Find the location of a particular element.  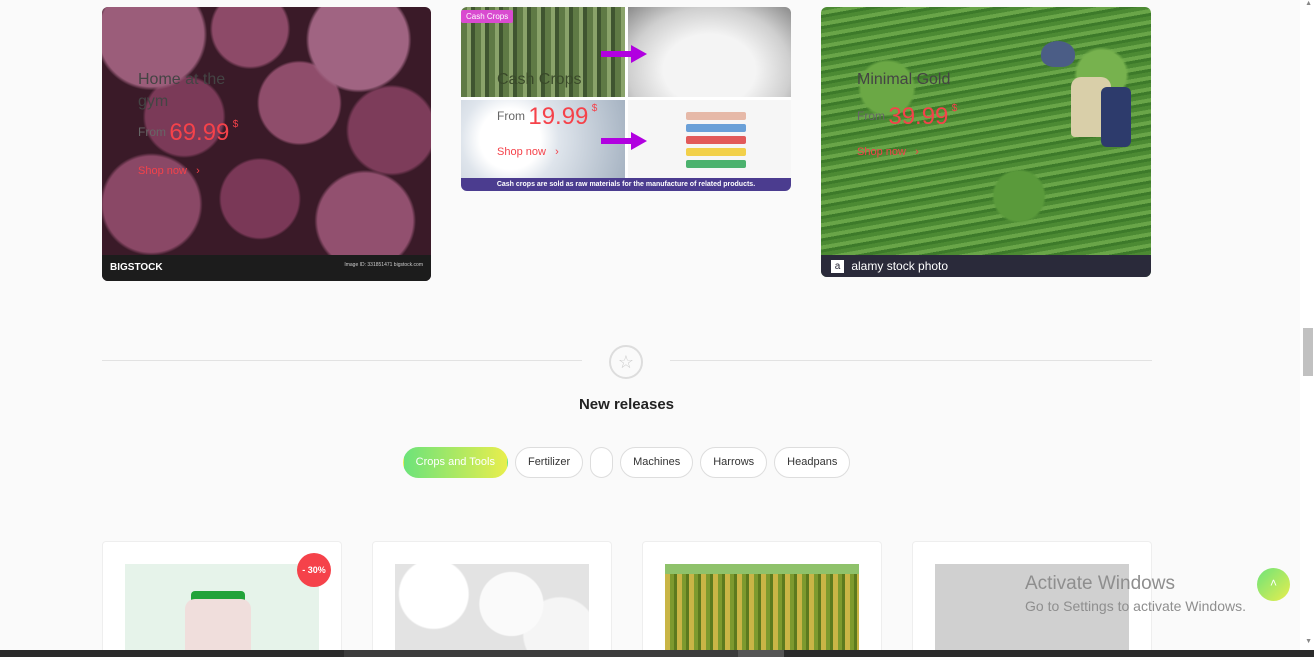

chevron-up-icon: ˄ is located at coordinates (1273, 583).